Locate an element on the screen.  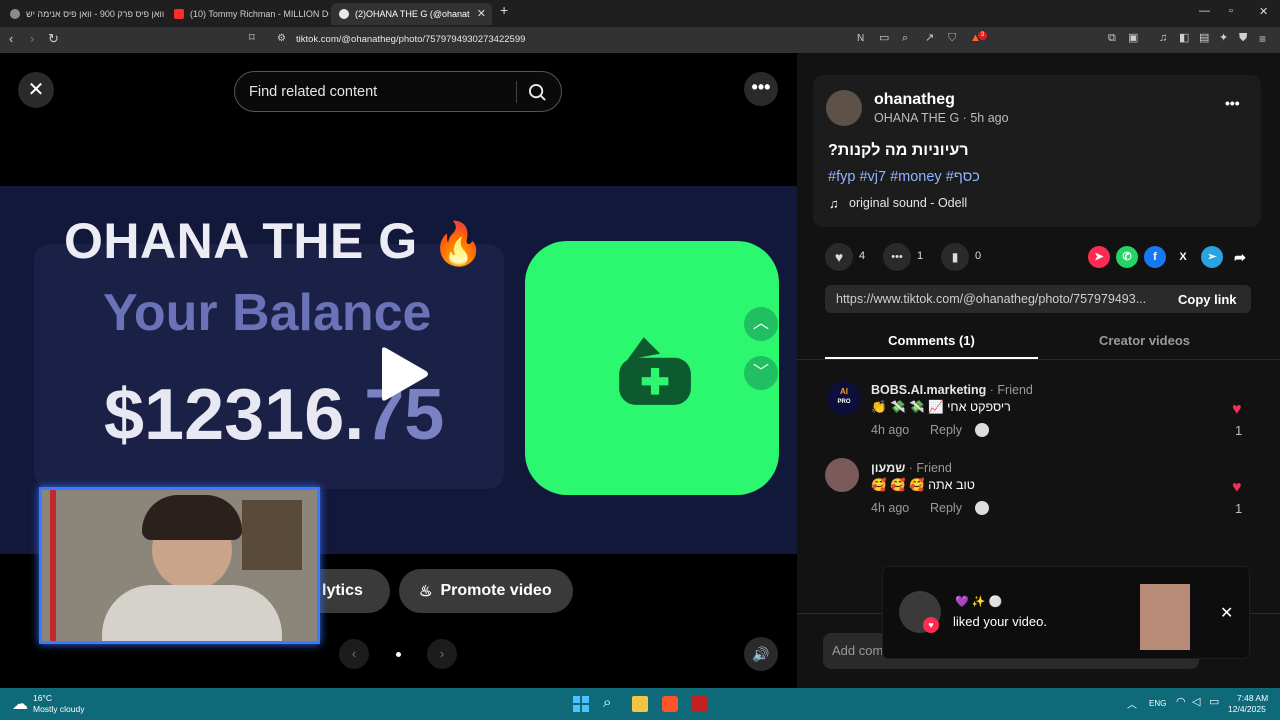
clock-time: 7:48 AM is located at coordinates (1252, 698).